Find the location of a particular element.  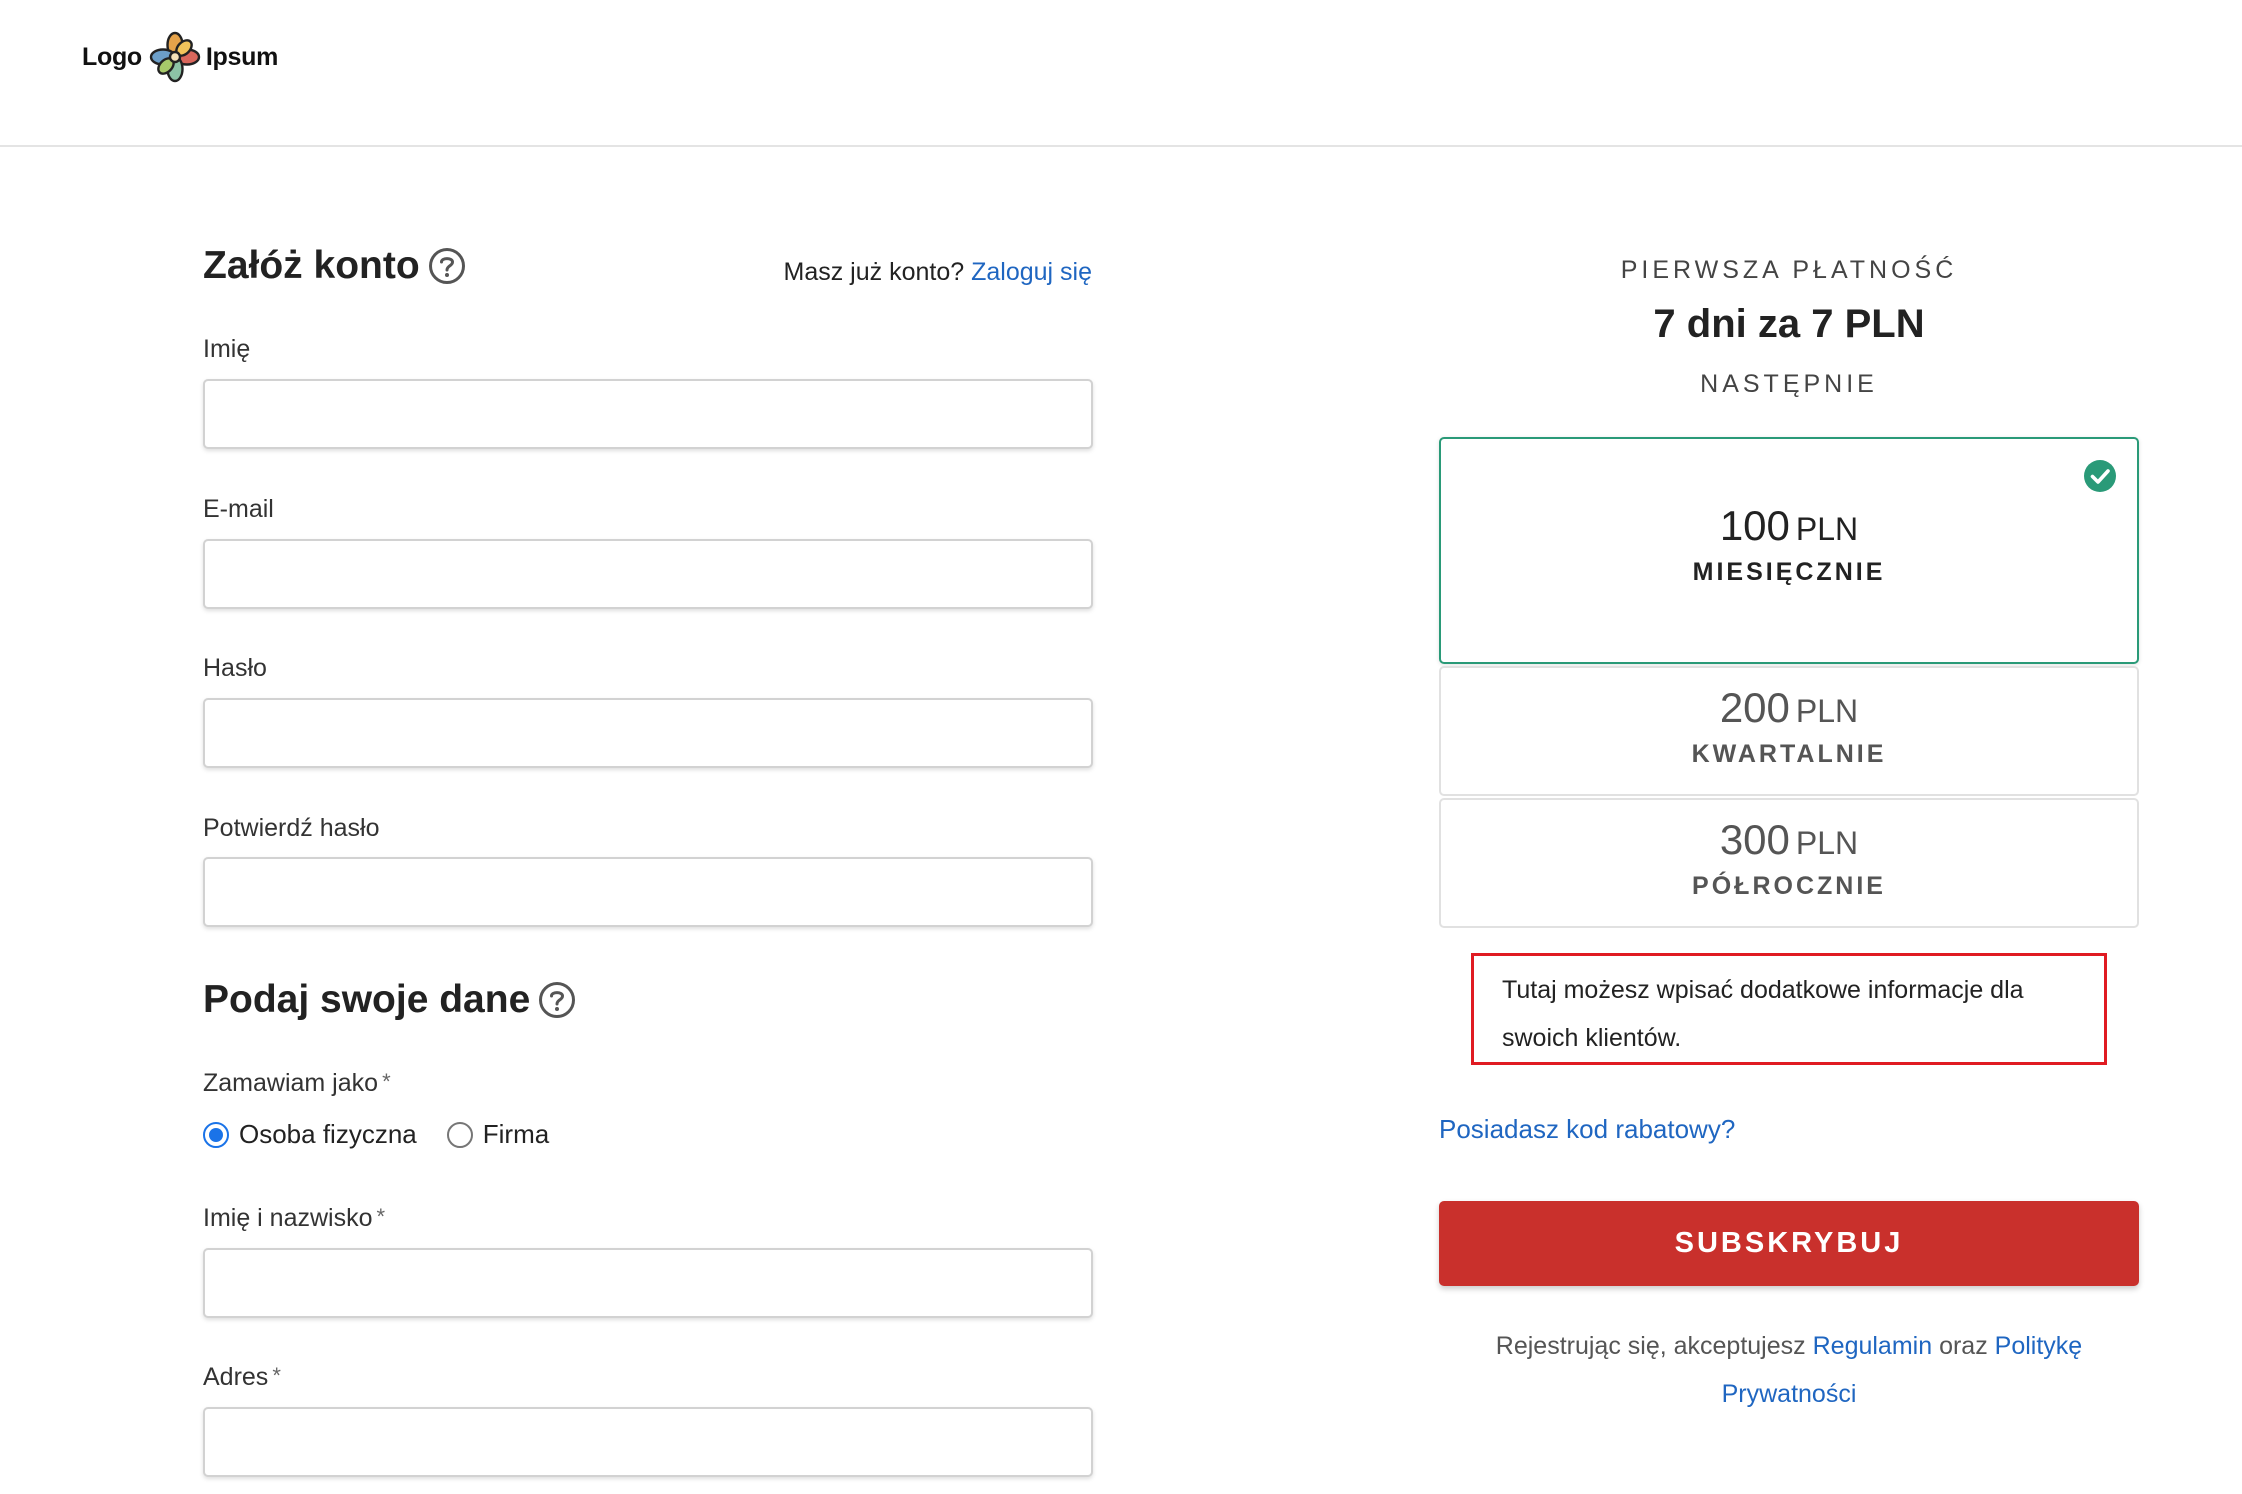

plan-card-quarterly: 200 PLN KWARTALNIE is located at coordinates (1789, 731).